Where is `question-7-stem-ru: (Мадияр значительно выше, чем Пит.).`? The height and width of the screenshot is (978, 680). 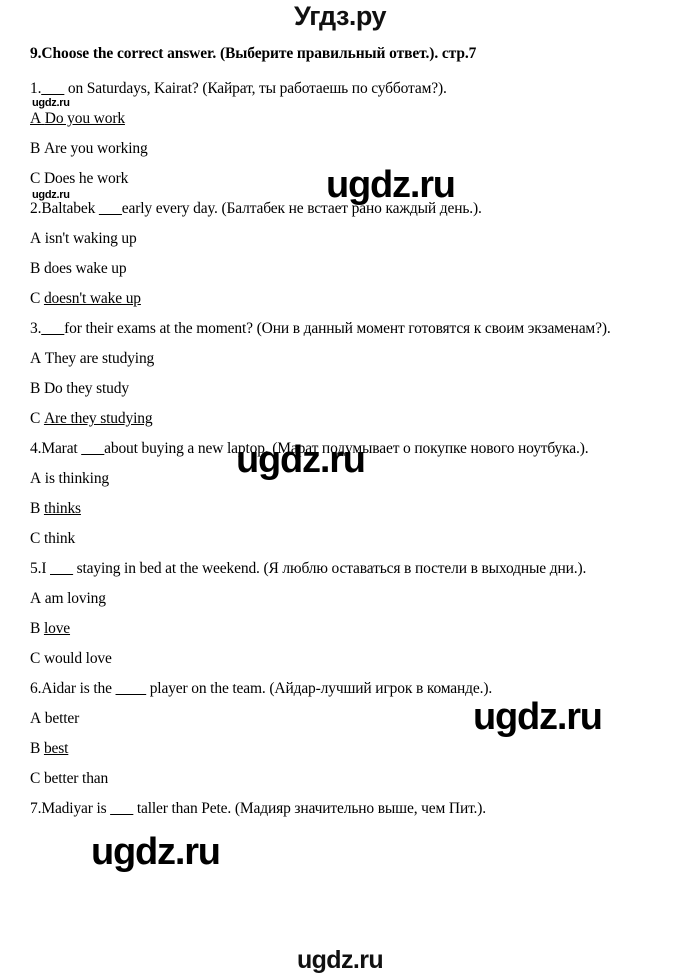
question-7-stem-ru: (Мадияр значительно выше, чем Пит.). is located at coordinates (360, 808).